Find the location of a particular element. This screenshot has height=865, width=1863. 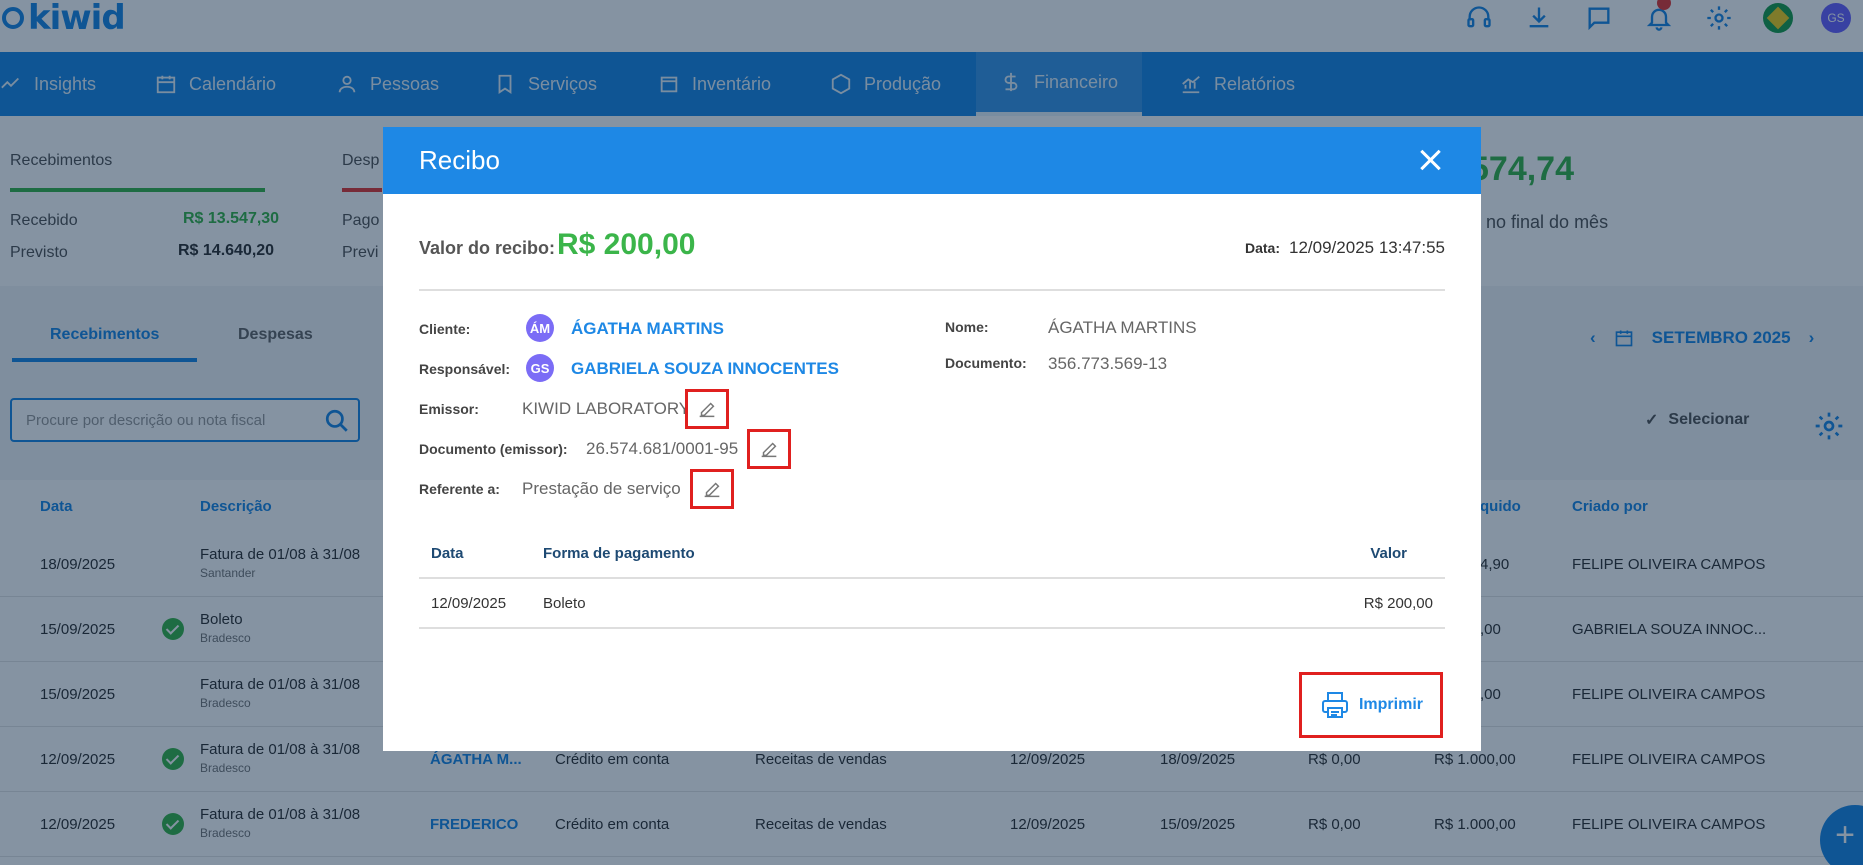

doc-emissor-label: Documento (emissor): is located at coordinates (493, 449).